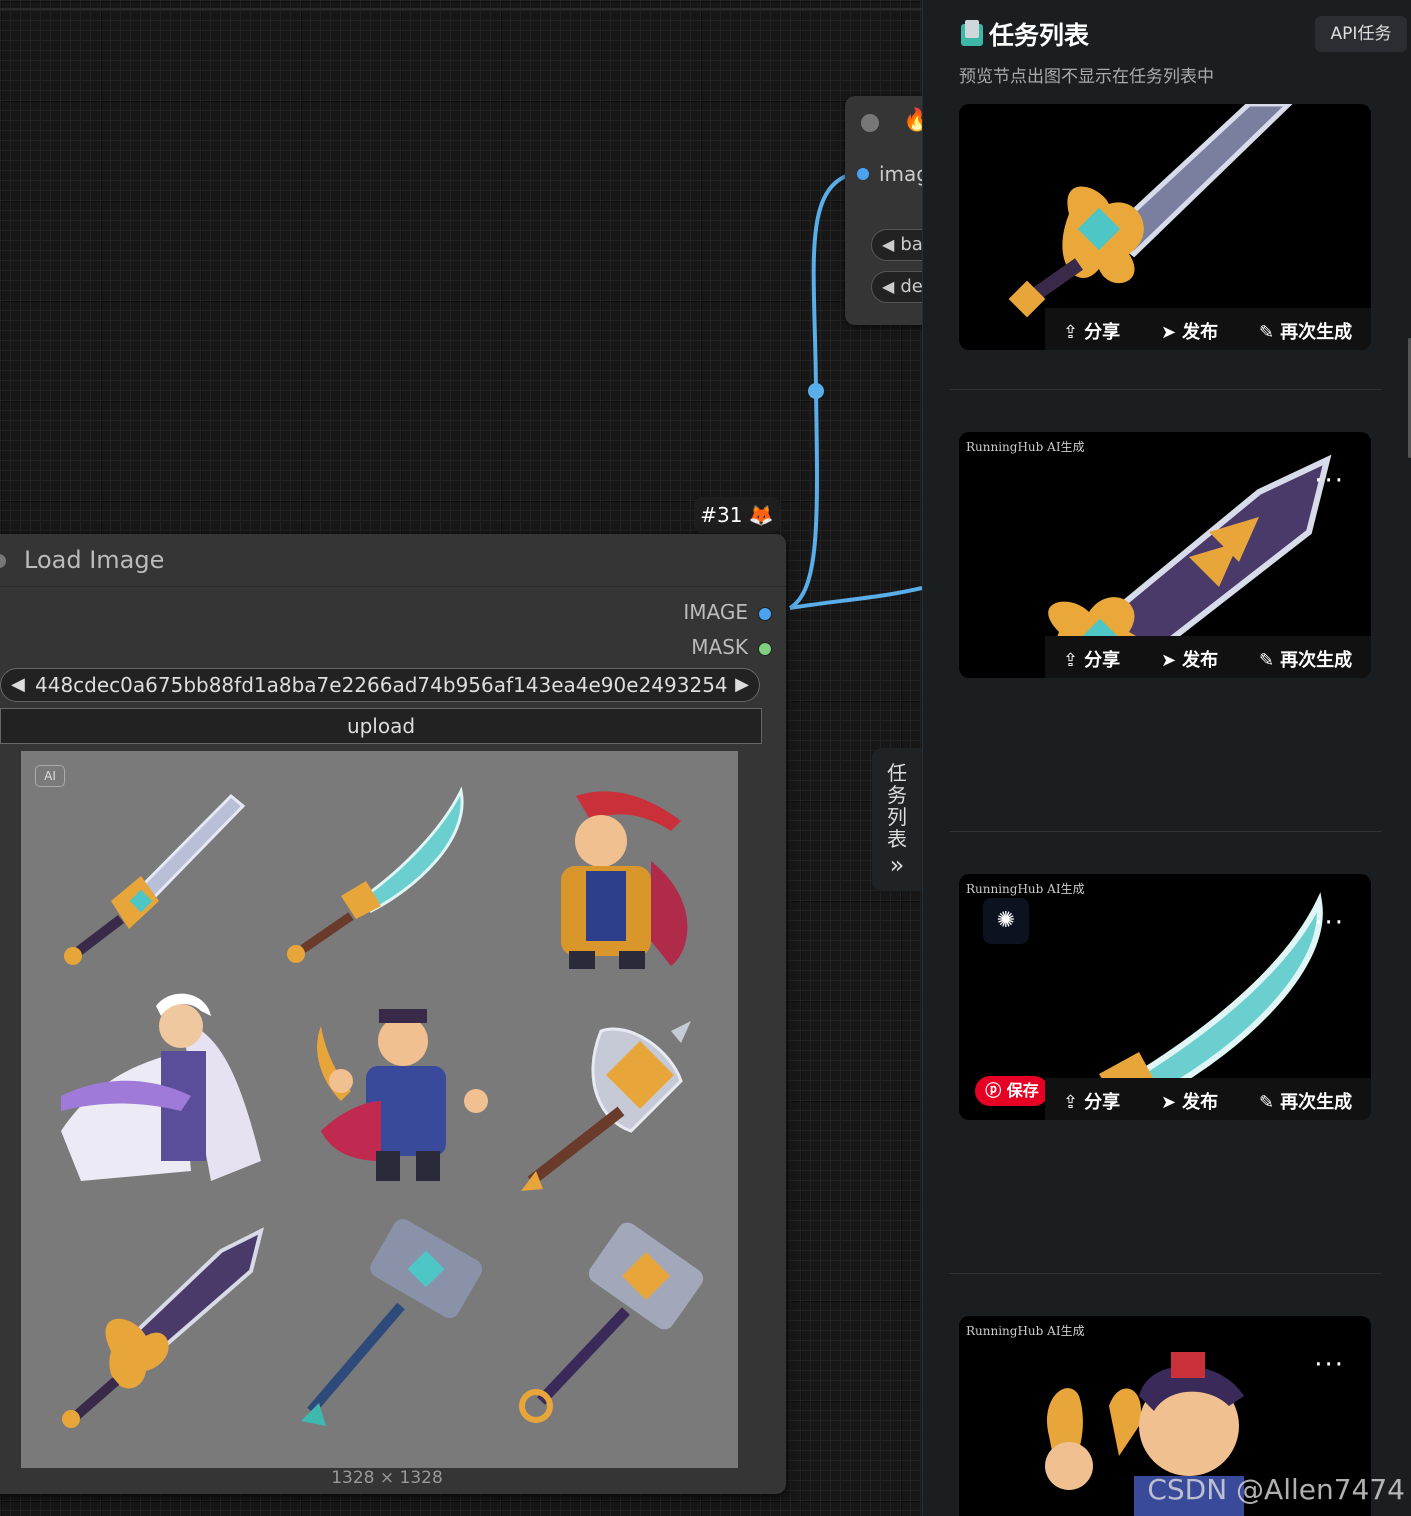 The width and height of the screenshot is (1411, 1516). Describe the element at coordinates (1039, 35) in the screenshot. I see `panel-title-text: 任务列表` at that location.